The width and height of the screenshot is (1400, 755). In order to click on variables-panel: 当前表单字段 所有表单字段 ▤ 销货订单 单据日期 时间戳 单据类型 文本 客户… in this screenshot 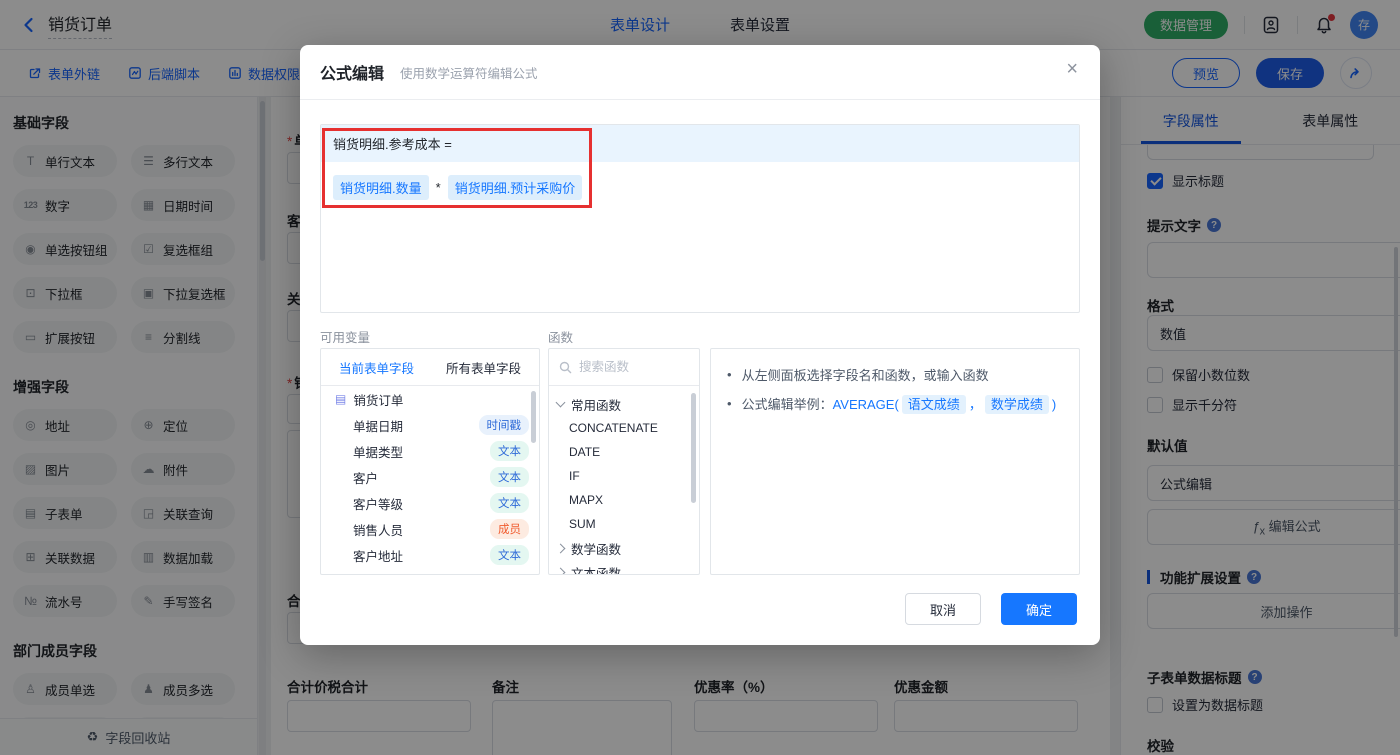, I will do `click(430, 461)`.